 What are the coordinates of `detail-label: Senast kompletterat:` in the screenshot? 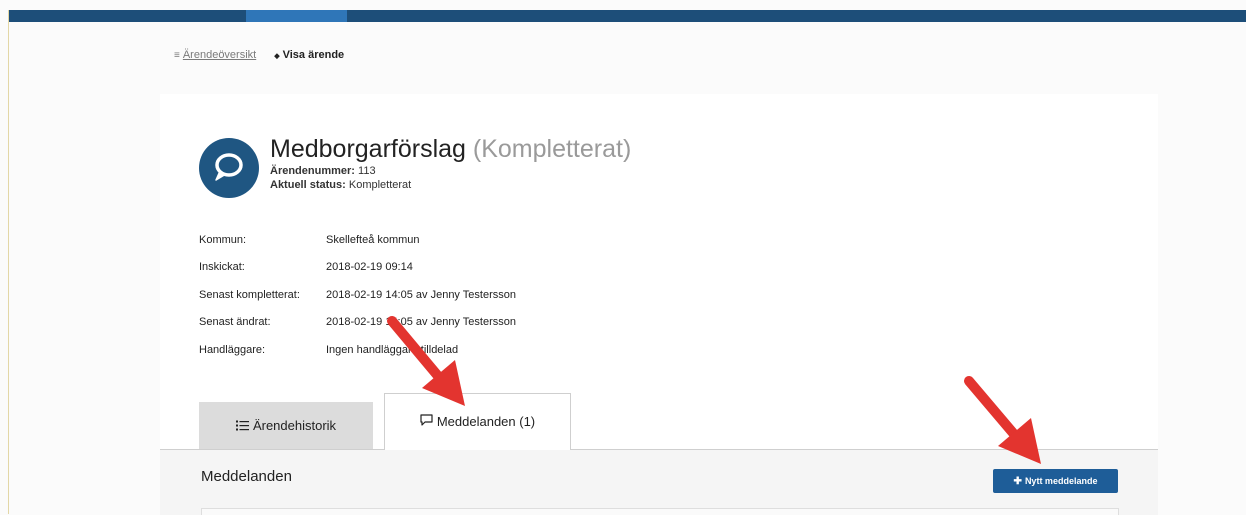 It's located at (249, 295).